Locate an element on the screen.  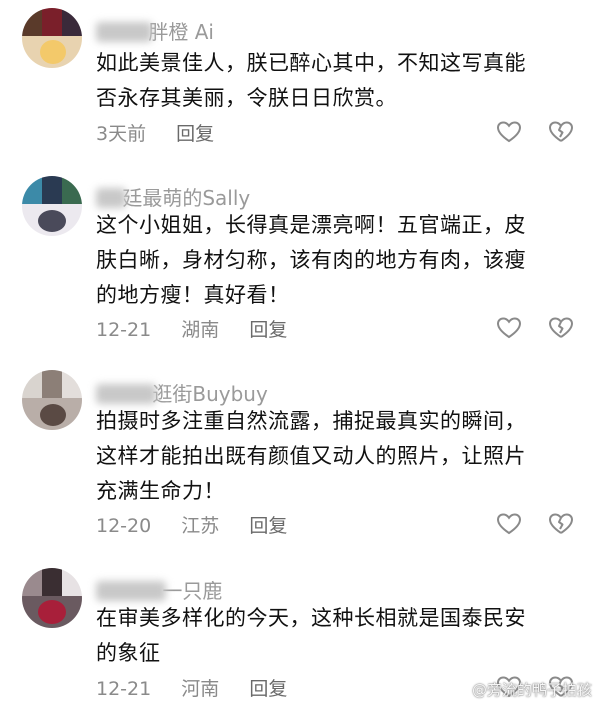
comment-meta: 3天前 回复 is located at coordinates (167, 132).